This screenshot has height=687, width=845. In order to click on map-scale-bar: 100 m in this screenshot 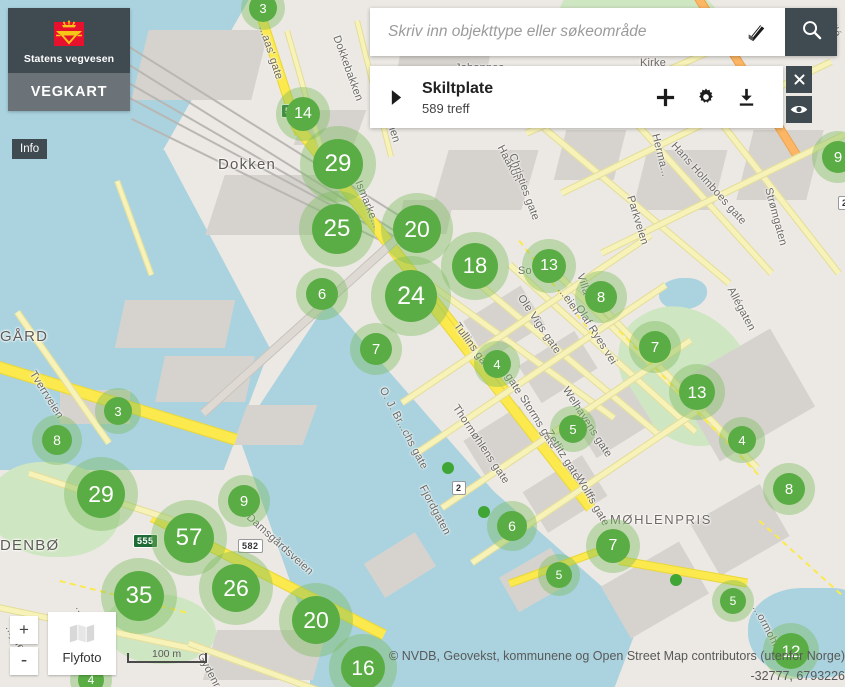, I will do `click(167, 655)`.